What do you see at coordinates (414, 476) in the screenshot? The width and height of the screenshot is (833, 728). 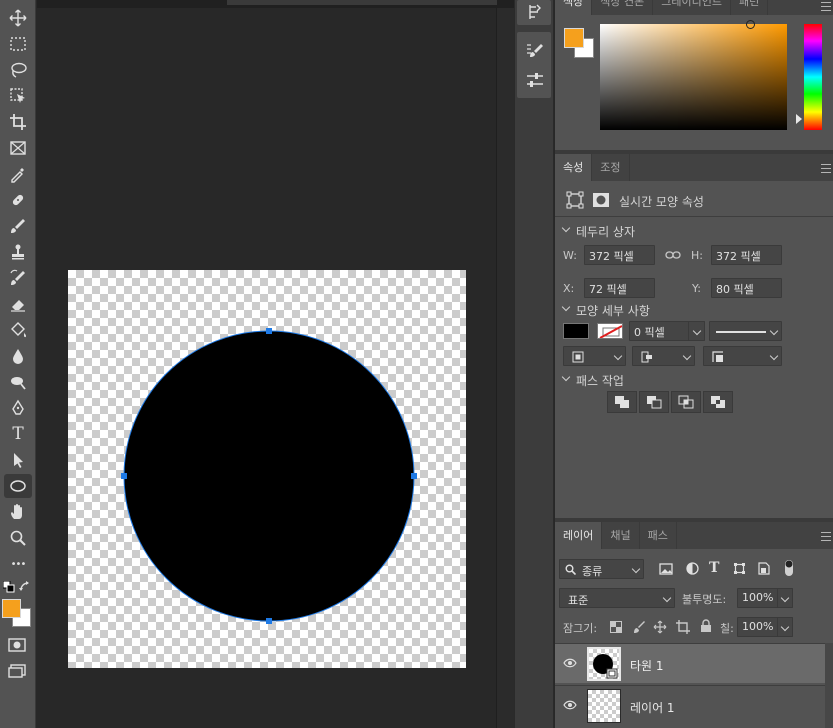 I see `transform-handle-right` at bounding box center [414, 476].